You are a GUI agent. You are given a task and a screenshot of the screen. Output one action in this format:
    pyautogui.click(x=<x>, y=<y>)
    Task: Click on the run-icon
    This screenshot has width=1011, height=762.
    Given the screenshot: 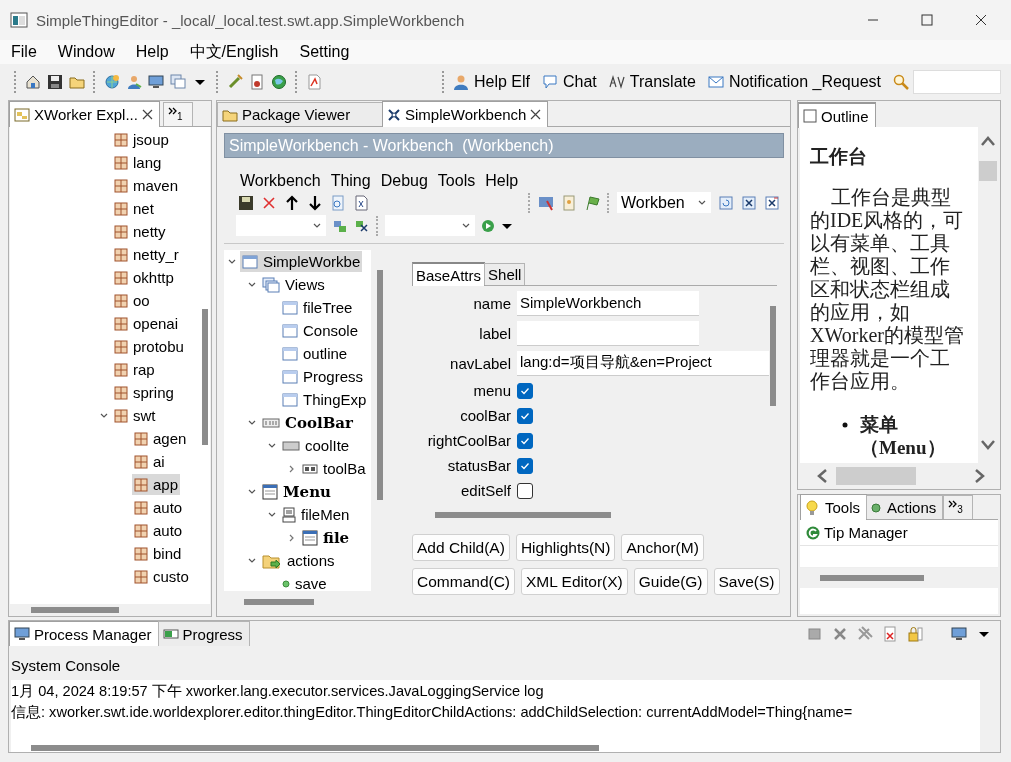 What is the action you would take?
    pyautogui.click(x=488, y=225)
    